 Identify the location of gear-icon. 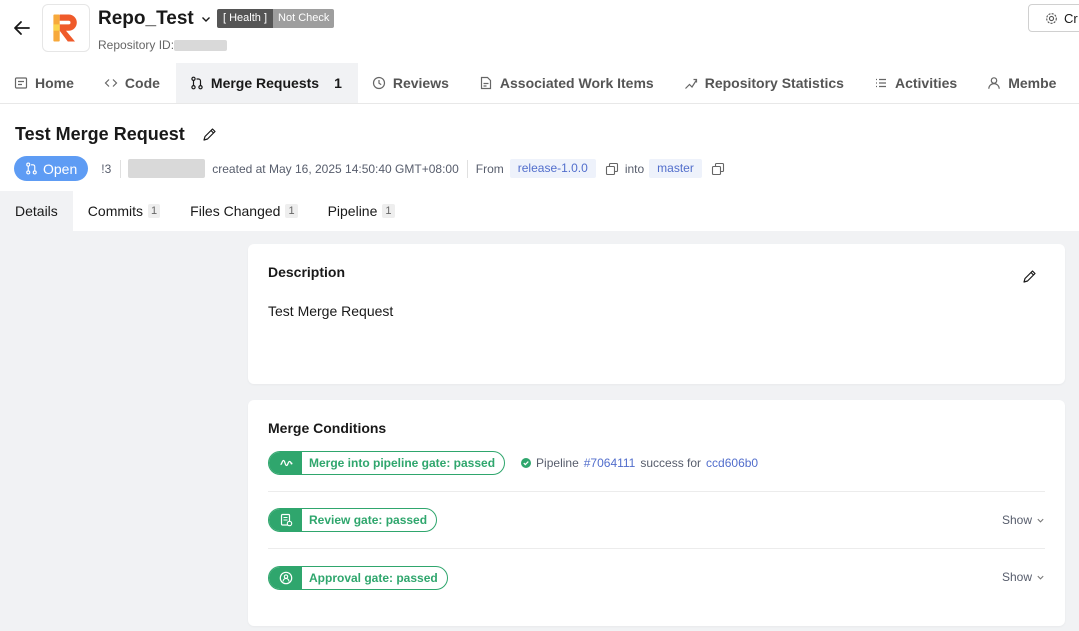
(1051, 18).